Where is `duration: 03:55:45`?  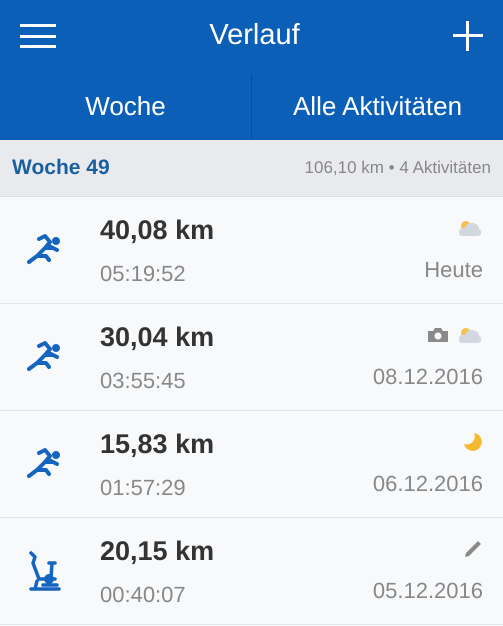 duration: 03:55:45 is located at coordinates (143, 380).